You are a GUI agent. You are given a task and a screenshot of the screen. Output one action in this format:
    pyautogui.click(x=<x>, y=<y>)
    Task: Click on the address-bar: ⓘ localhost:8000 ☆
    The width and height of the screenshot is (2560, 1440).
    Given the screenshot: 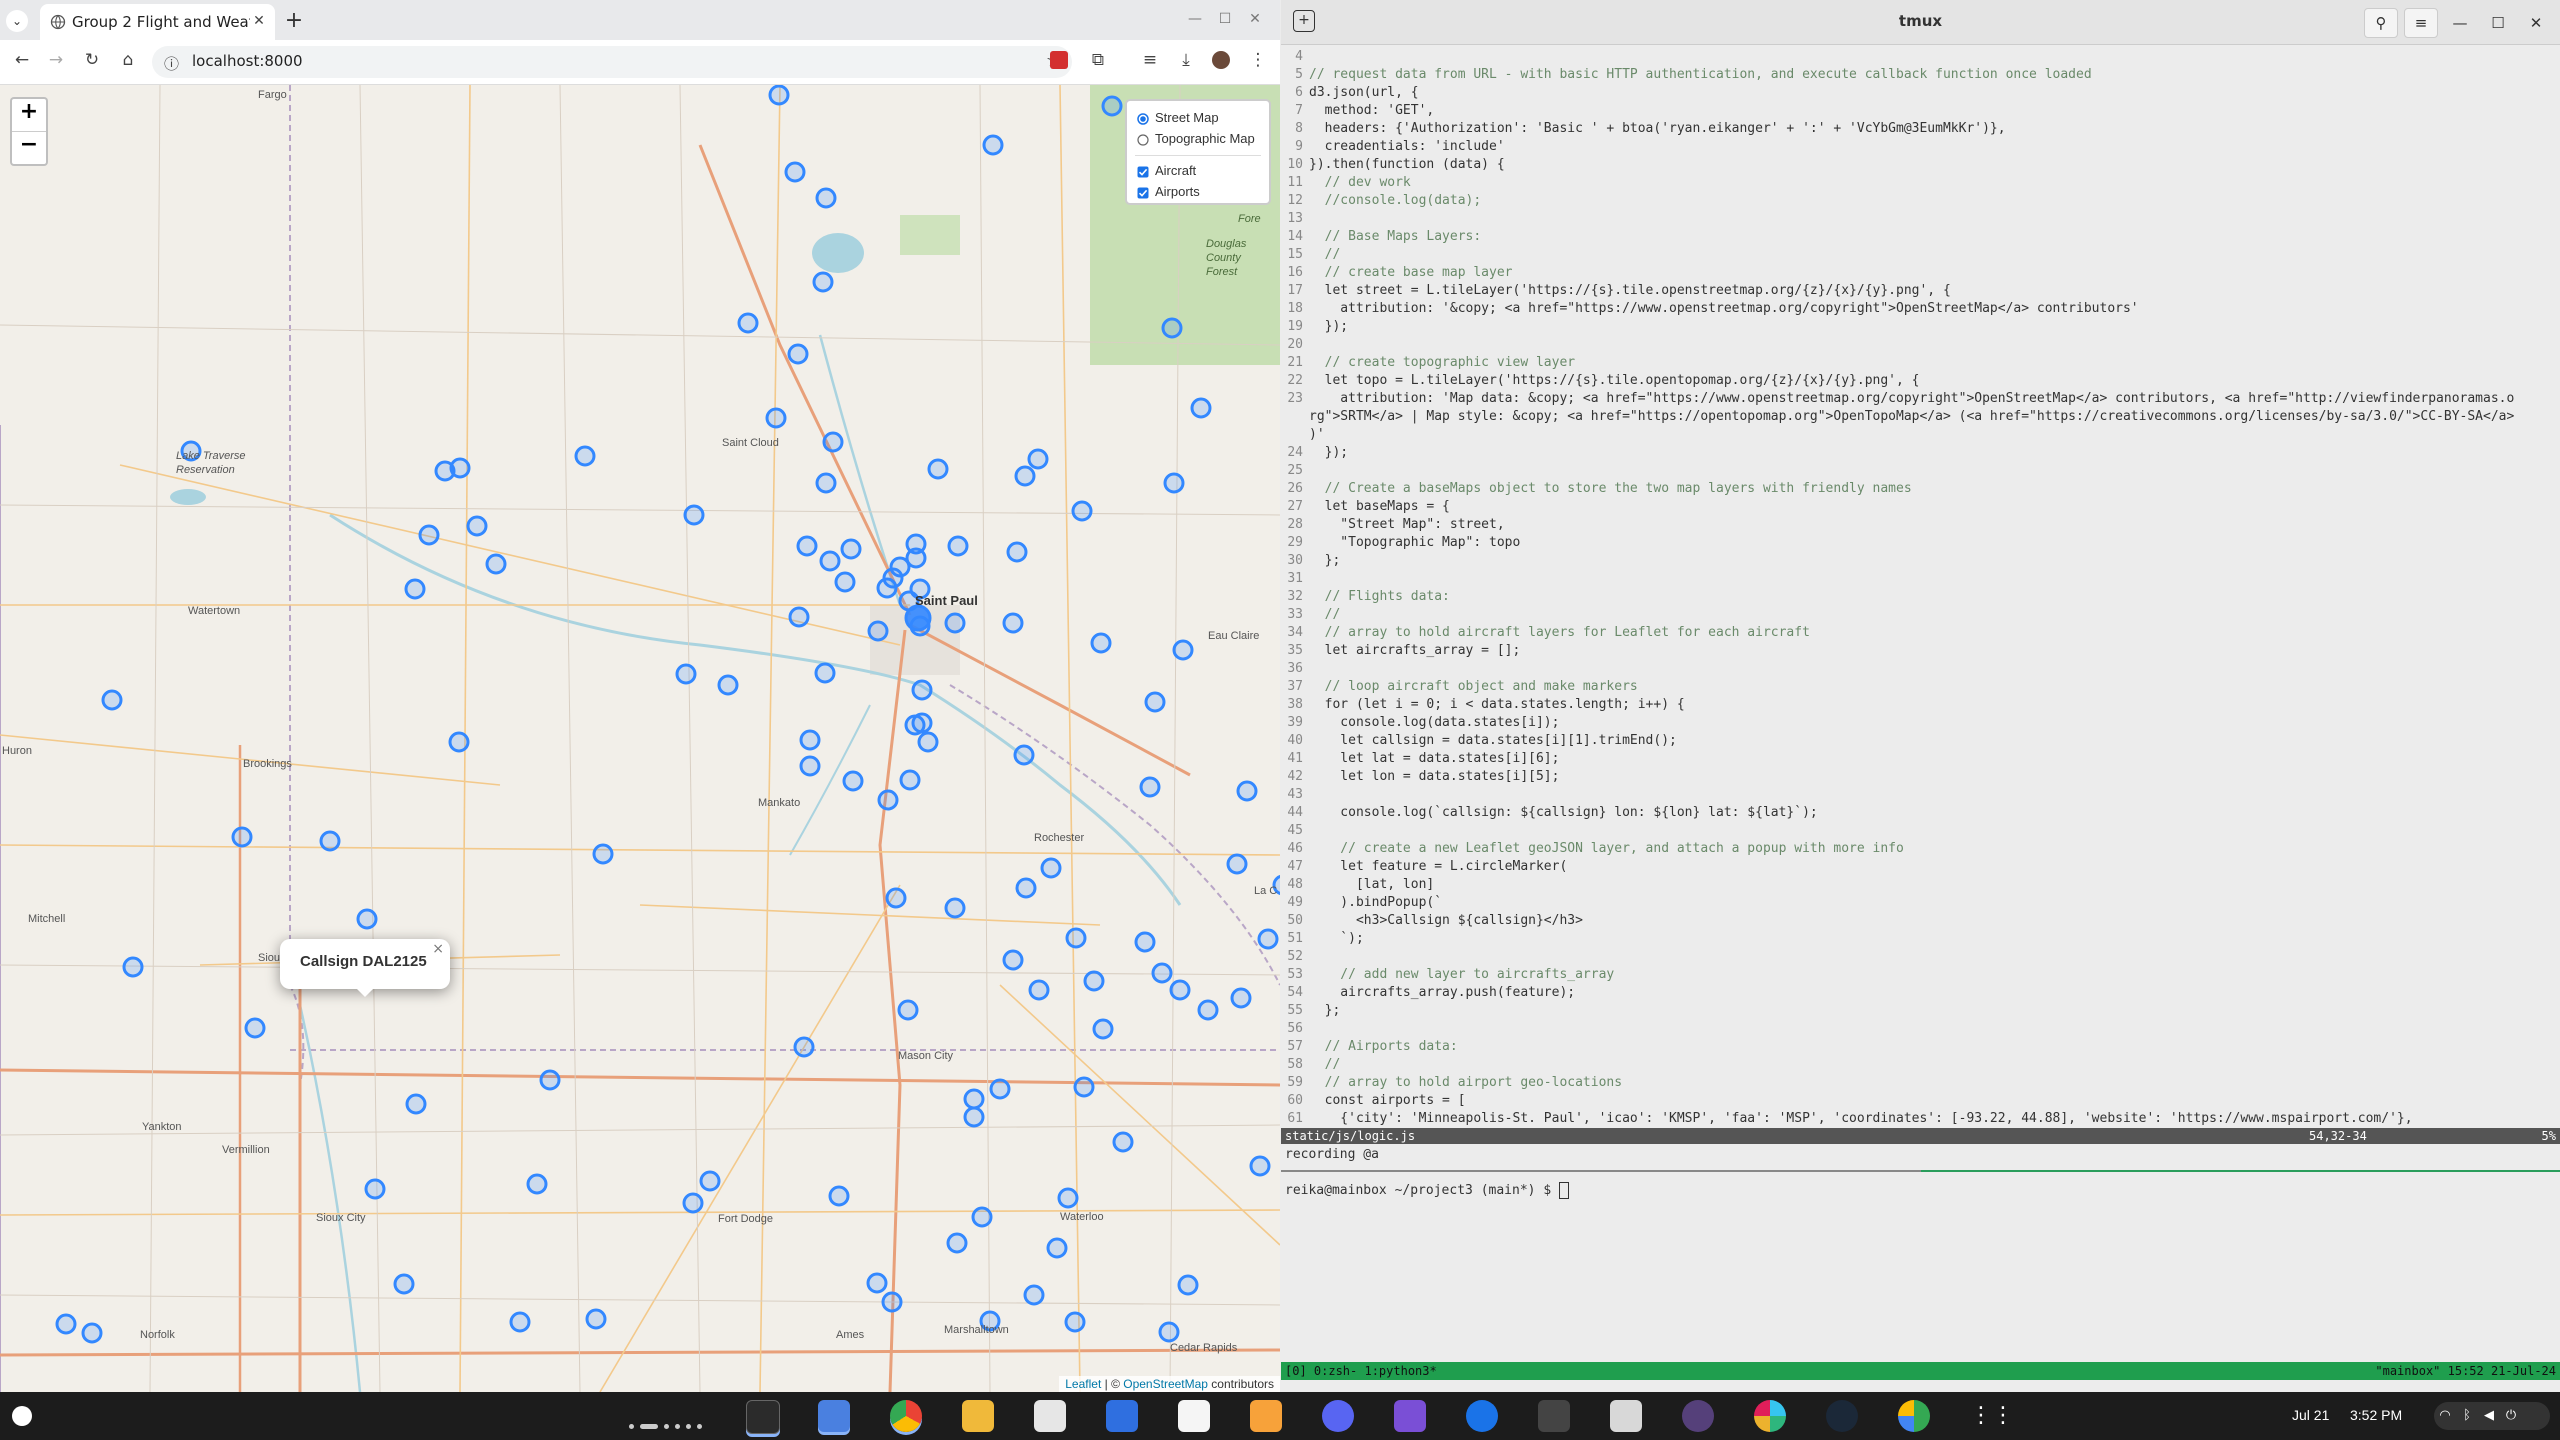 What is the action you would take?
    pyautogui.click(x=612, y=62)
    